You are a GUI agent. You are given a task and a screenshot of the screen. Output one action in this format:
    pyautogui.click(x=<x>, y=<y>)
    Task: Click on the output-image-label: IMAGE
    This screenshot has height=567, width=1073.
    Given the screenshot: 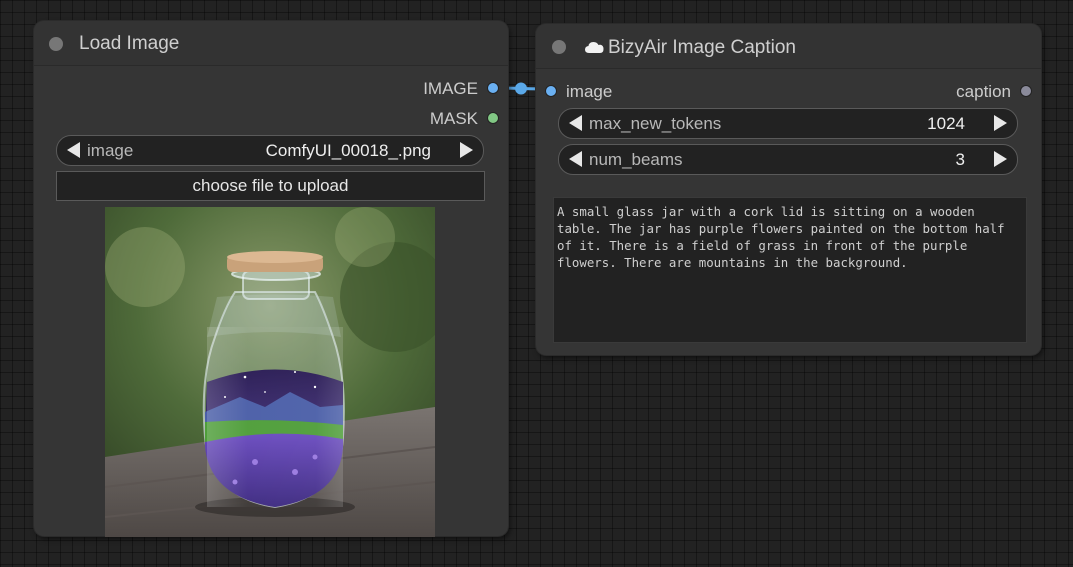 What is the action you would take?
    pyautogui.click(x=450, y=88)
    